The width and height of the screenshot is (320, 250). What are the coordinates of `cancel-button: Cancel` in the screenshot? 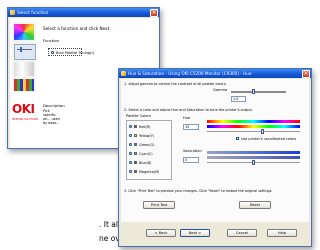 It's located at (242, 233).